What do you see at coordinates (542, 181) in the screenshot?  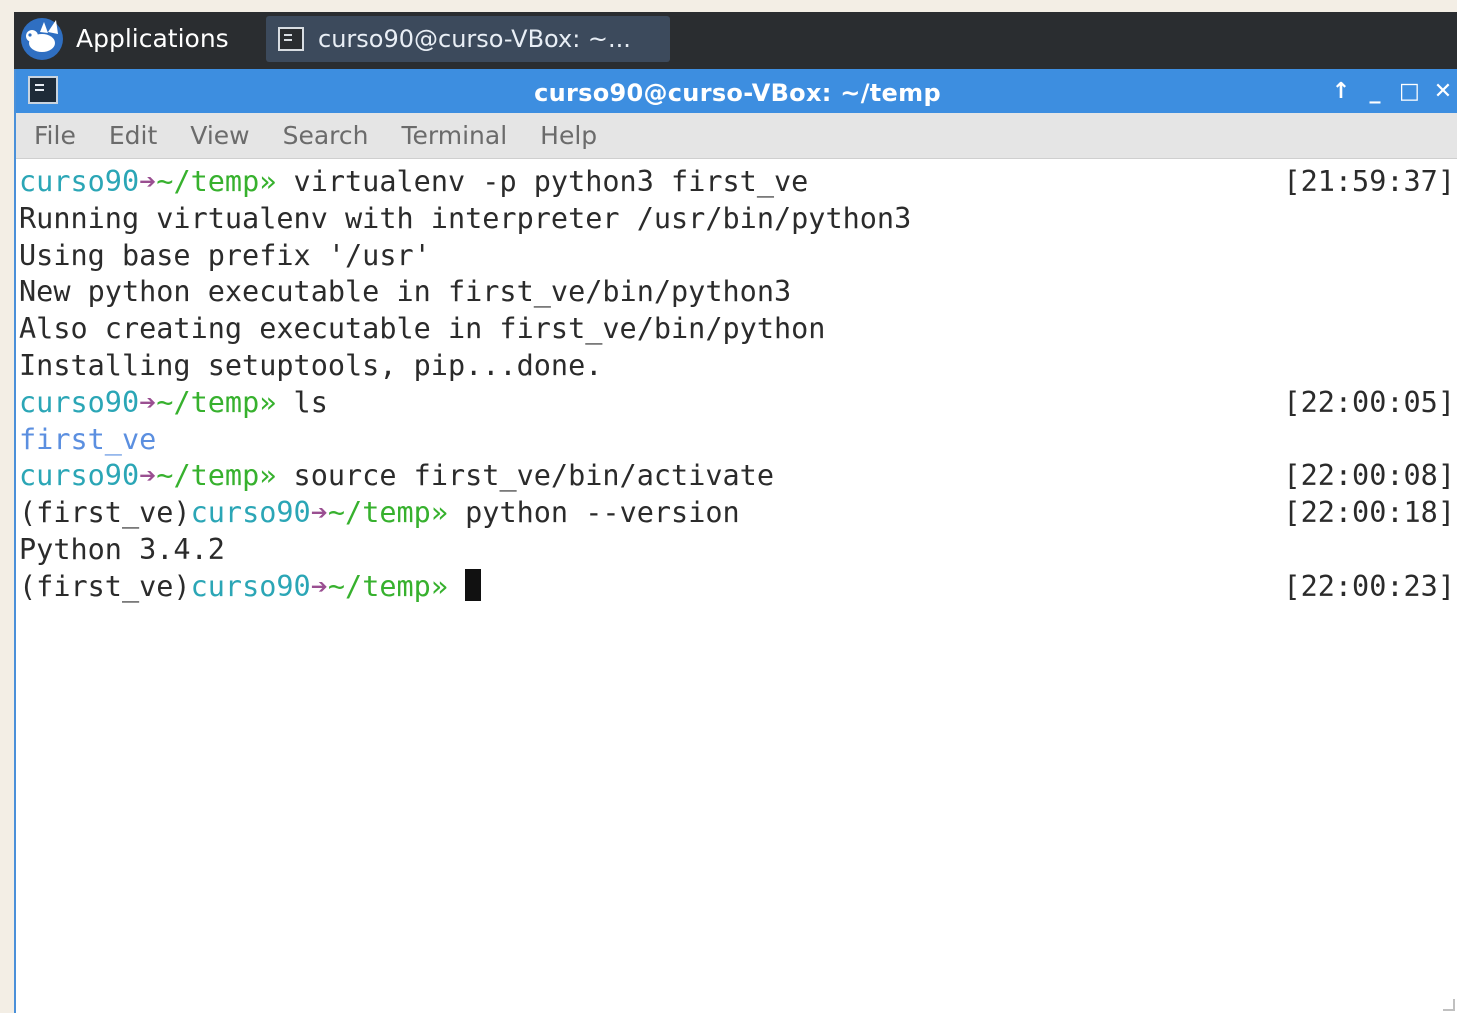 I see `command-text: virtualenv -p python3 first_ve` at bounding box center [542, 181].